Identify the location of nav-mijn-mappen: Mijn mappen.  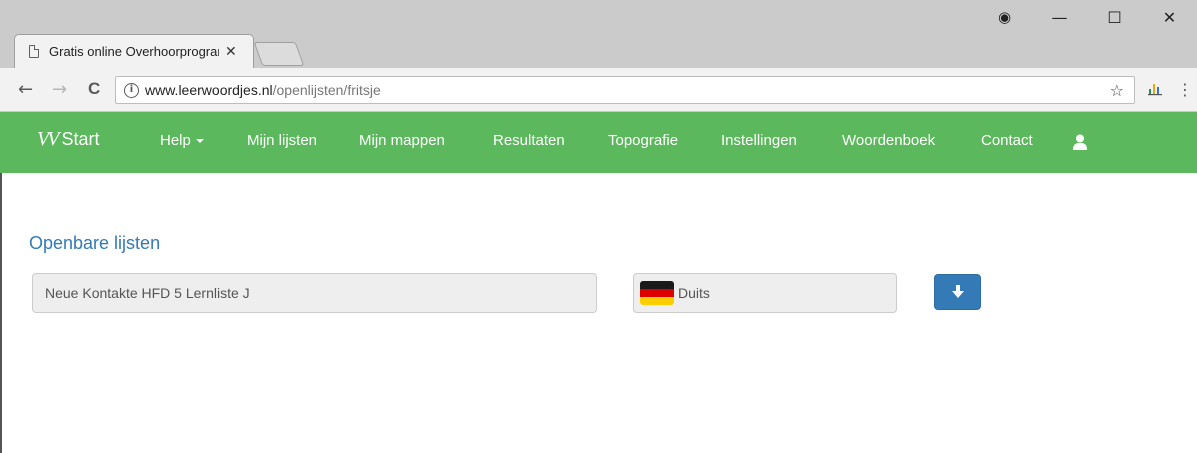
(402, 140).